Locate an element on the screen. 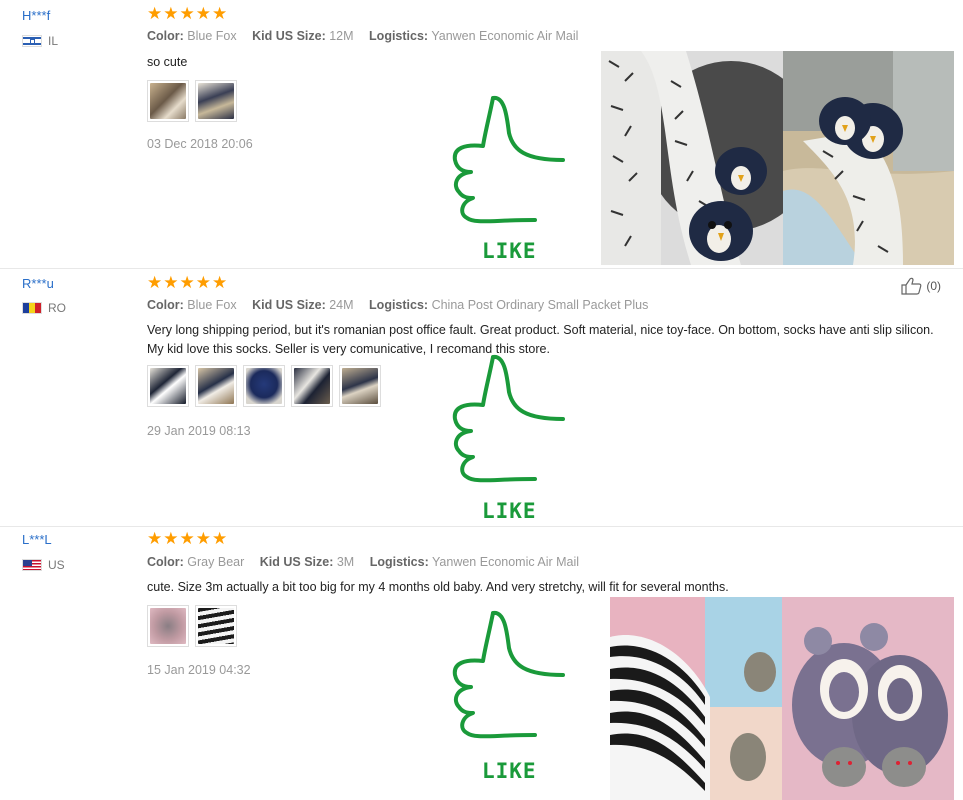  thumbs-up-outline-icon is located at coordinates (911, 286).